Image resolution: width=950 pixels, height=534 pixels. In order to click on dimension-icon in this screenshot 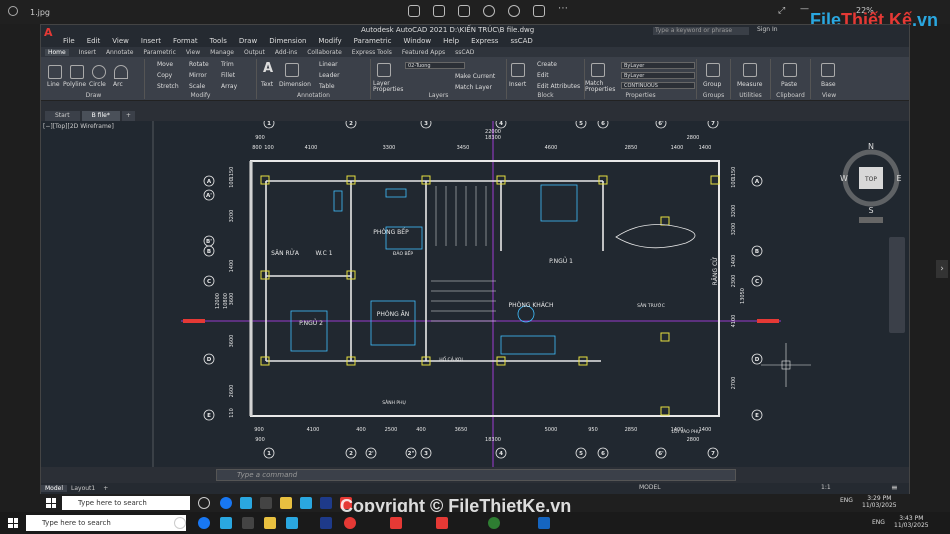, I will do `click(292, 70)`.